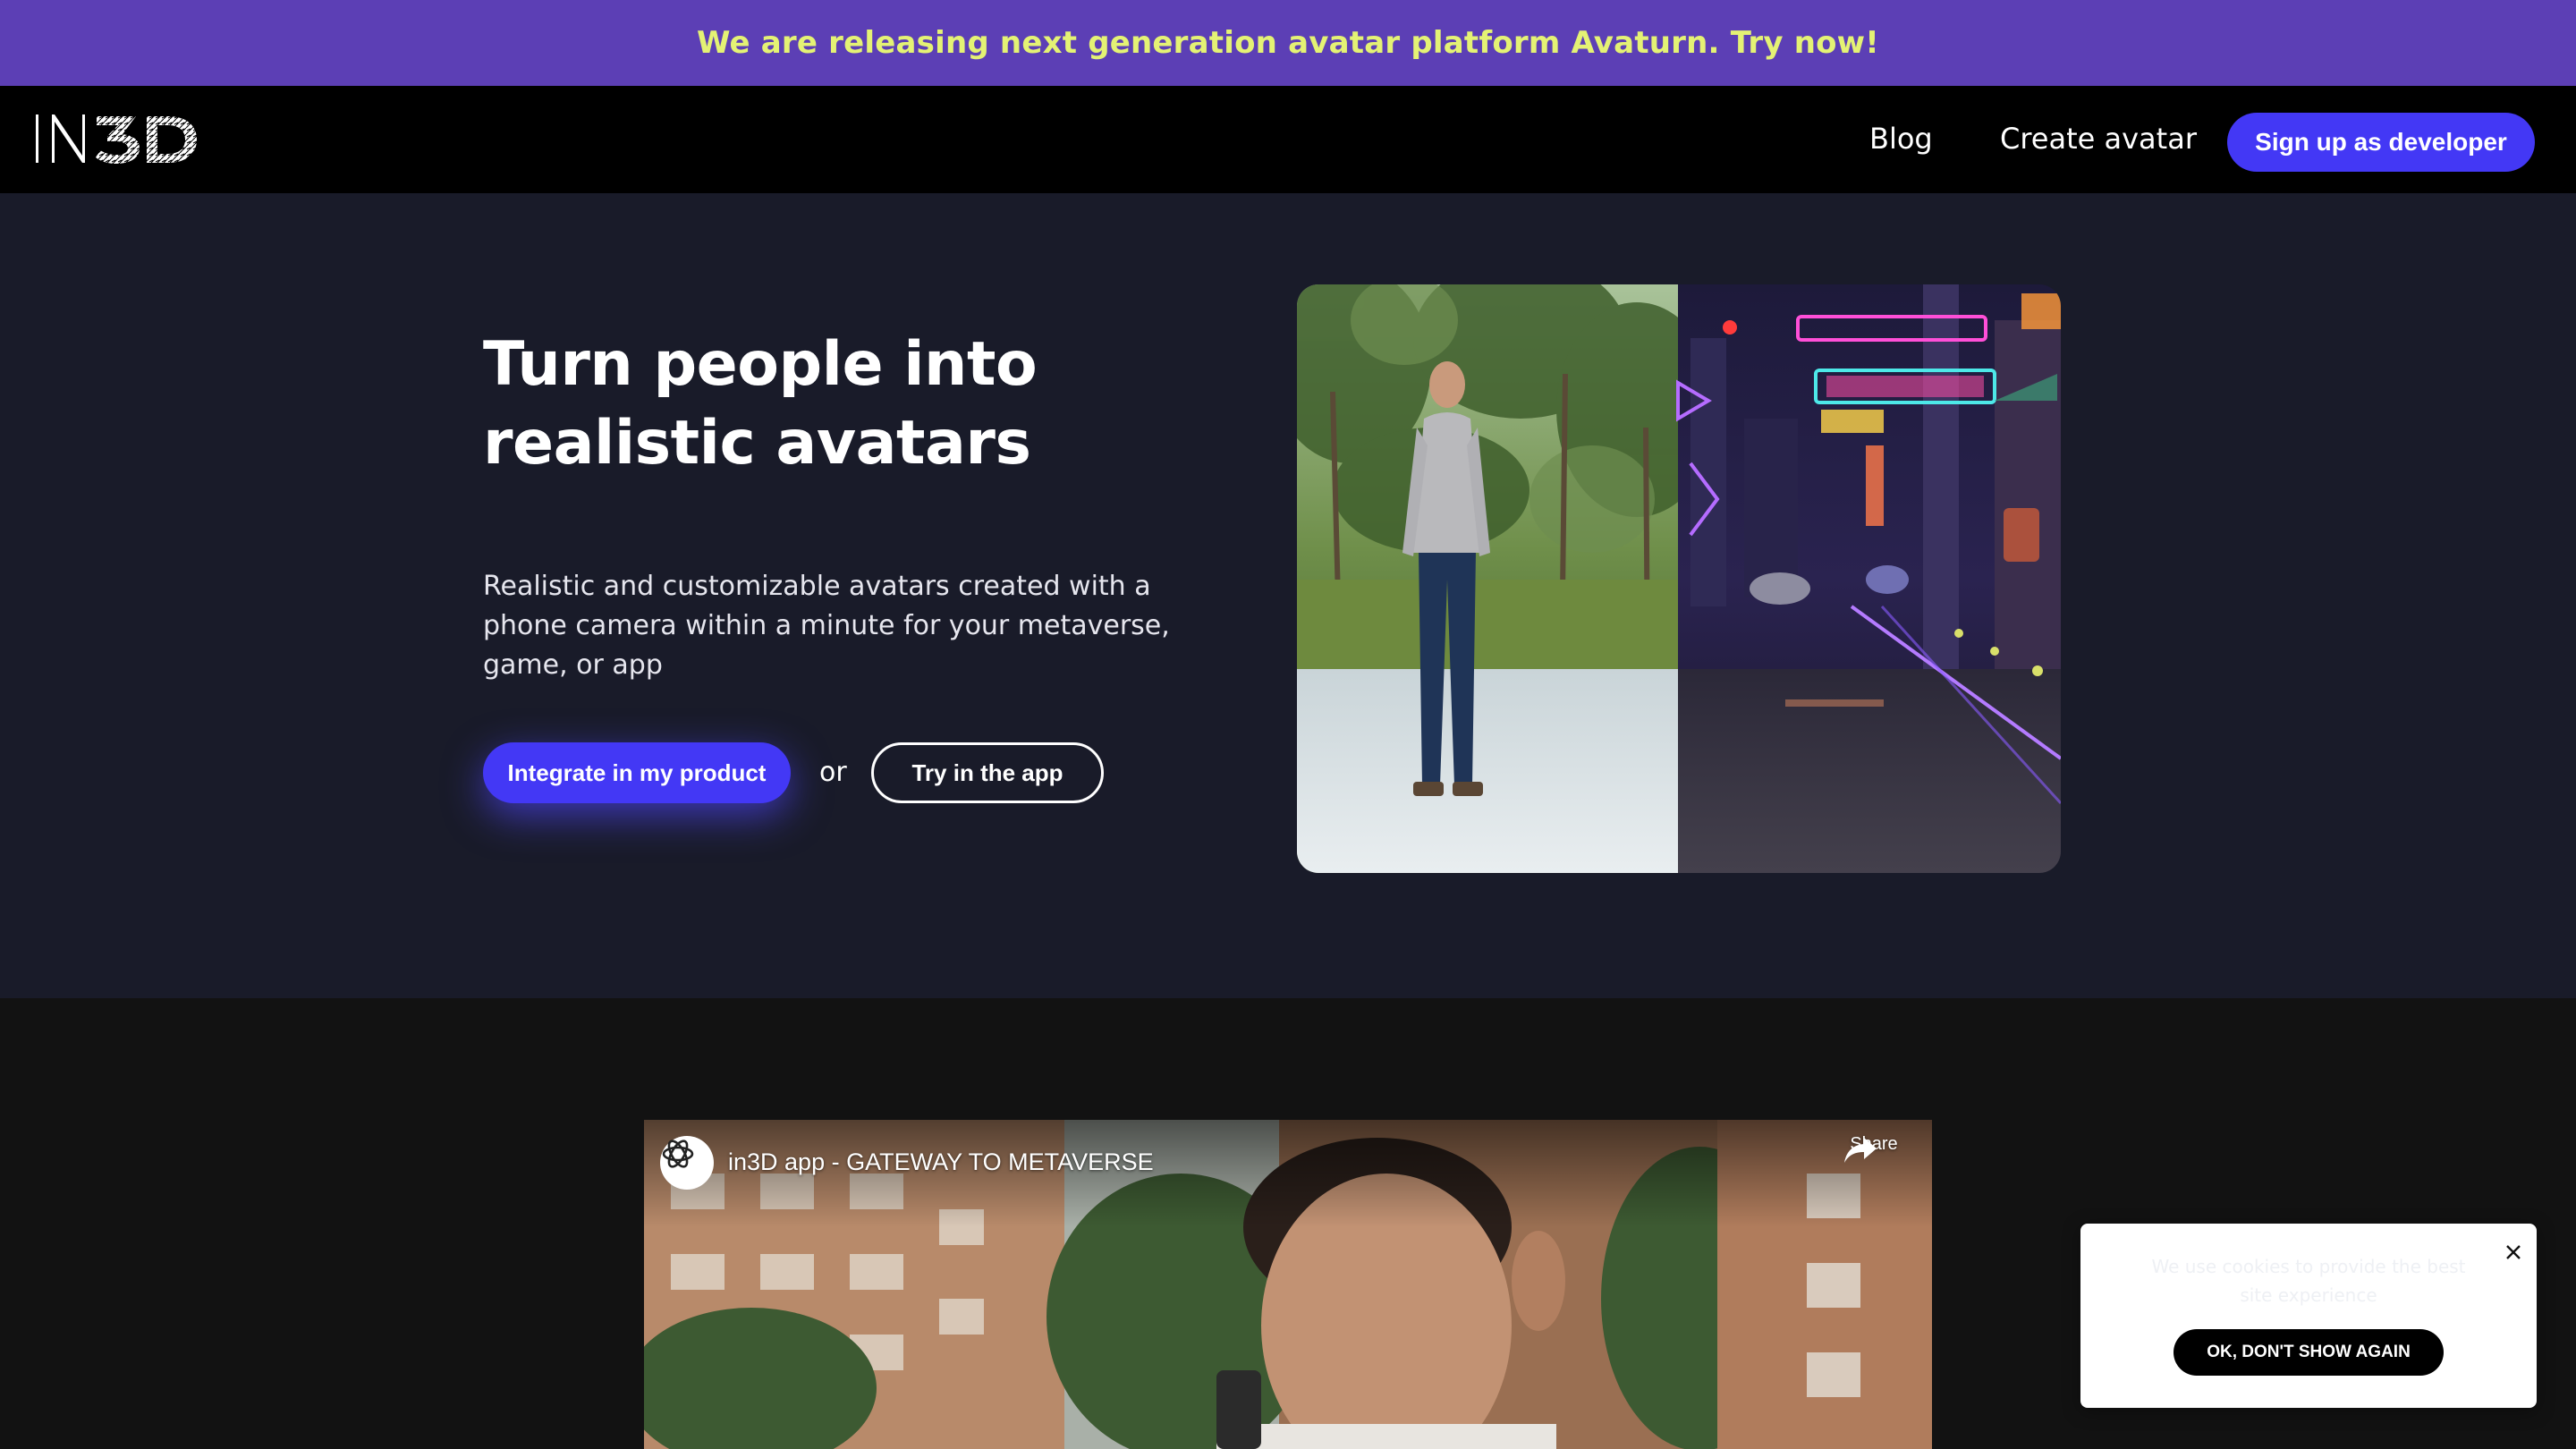 This screenshot has height=1449, width=2576. I want to click on share-icon, so click(1860, 1150).